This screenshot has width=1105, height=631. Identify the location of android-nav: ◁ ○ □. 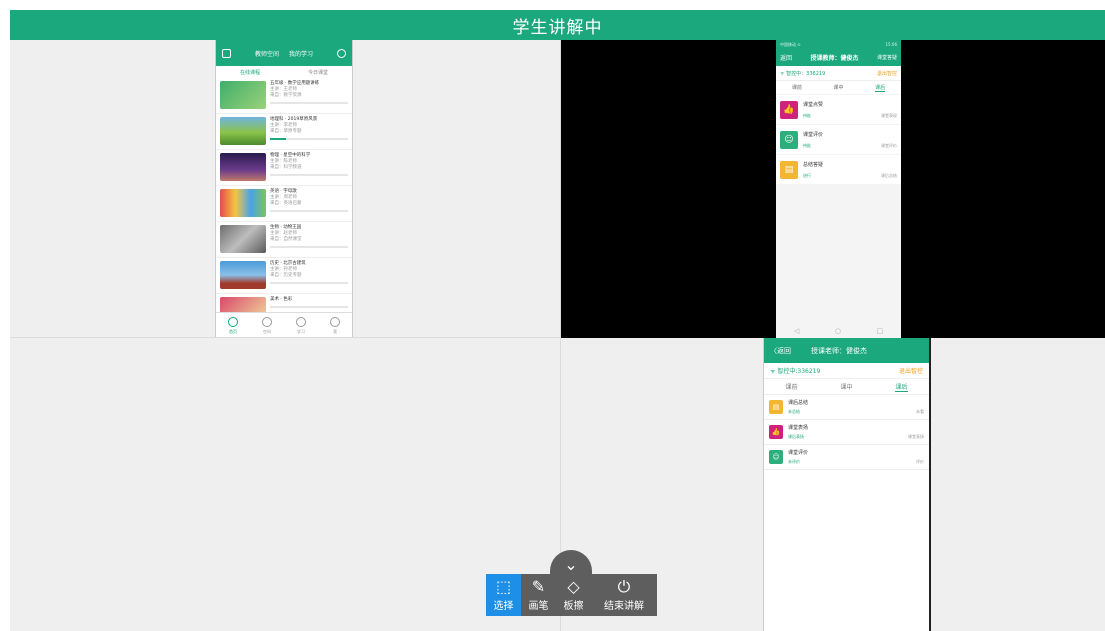
(838, 331).